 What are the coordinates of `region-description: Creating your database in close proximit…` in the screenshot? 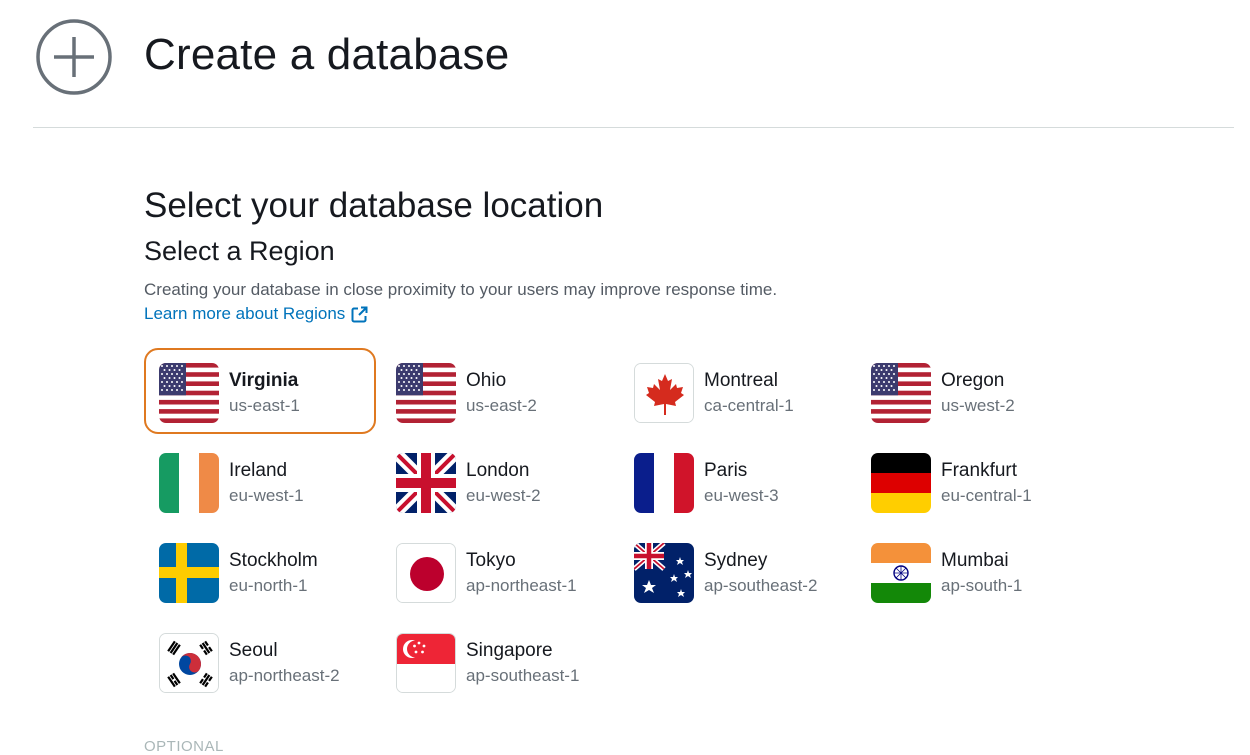 It's located at (461, 289).